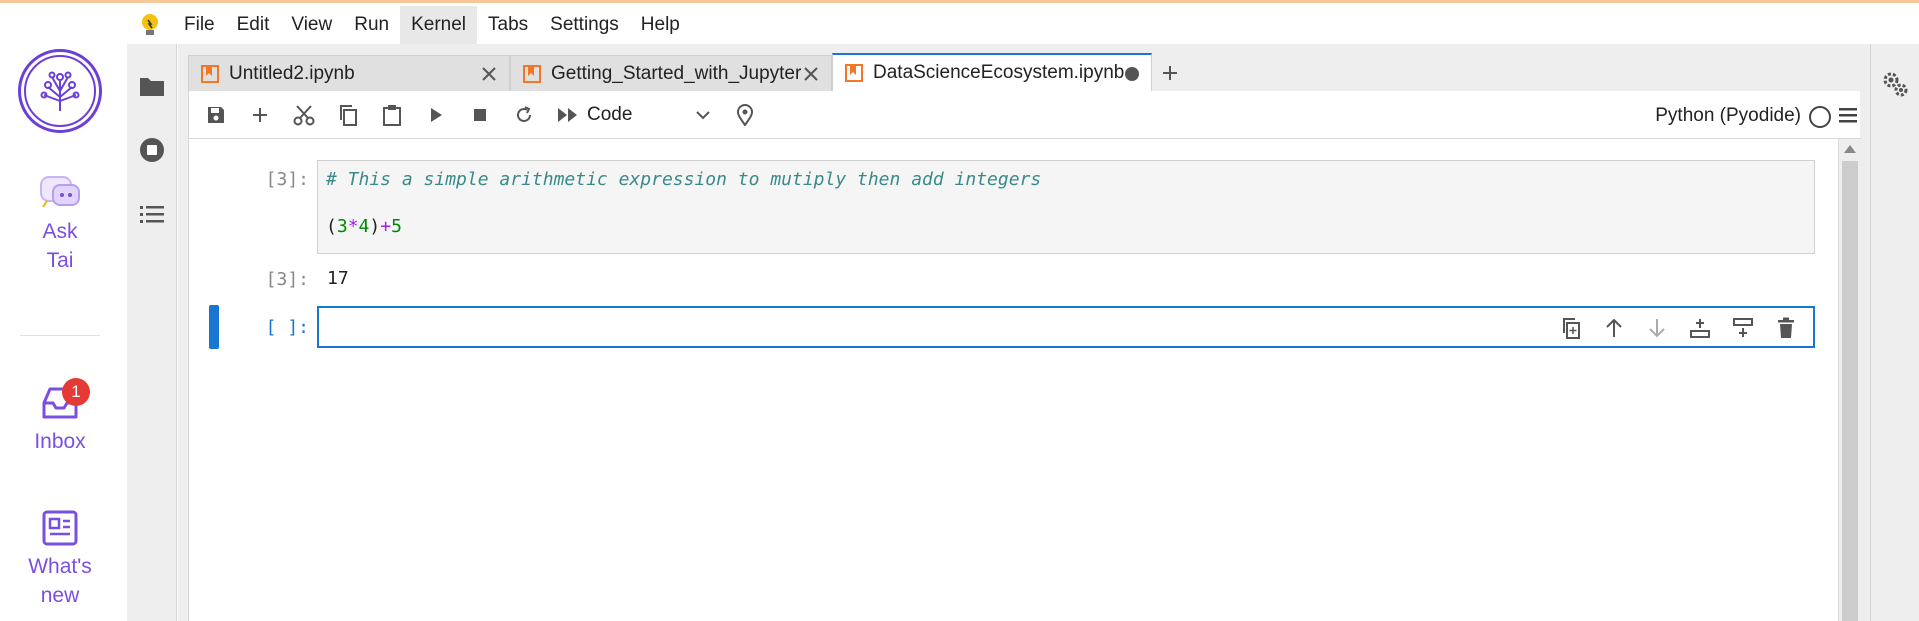  Describe the element at coordinates (304, 115) in the screenshot. I see `cut-button` at that location.